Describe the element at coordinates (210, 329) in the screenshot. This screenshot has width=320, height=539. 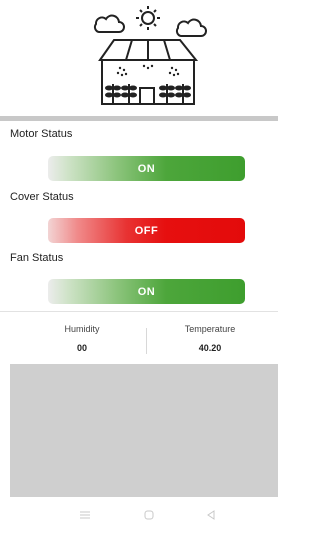
I see `temperature-label: Temperature` at that location.